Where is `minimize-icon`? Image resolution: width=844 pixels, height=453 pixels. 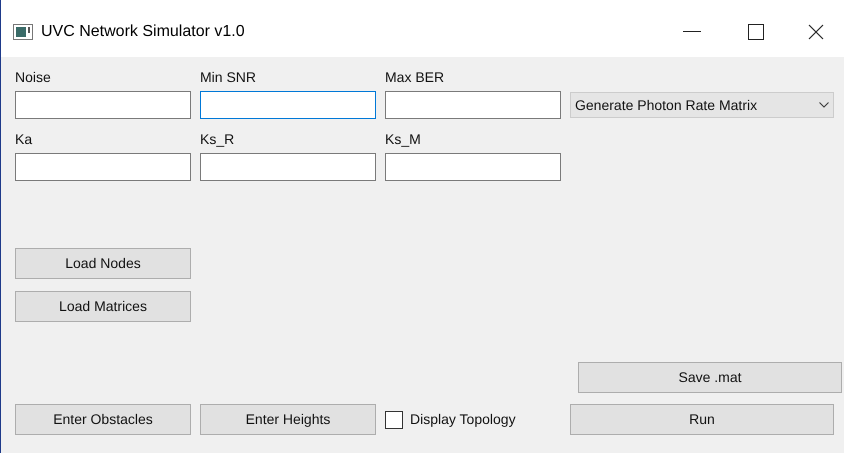
minimize-icon is located at coordinates (692, 31).